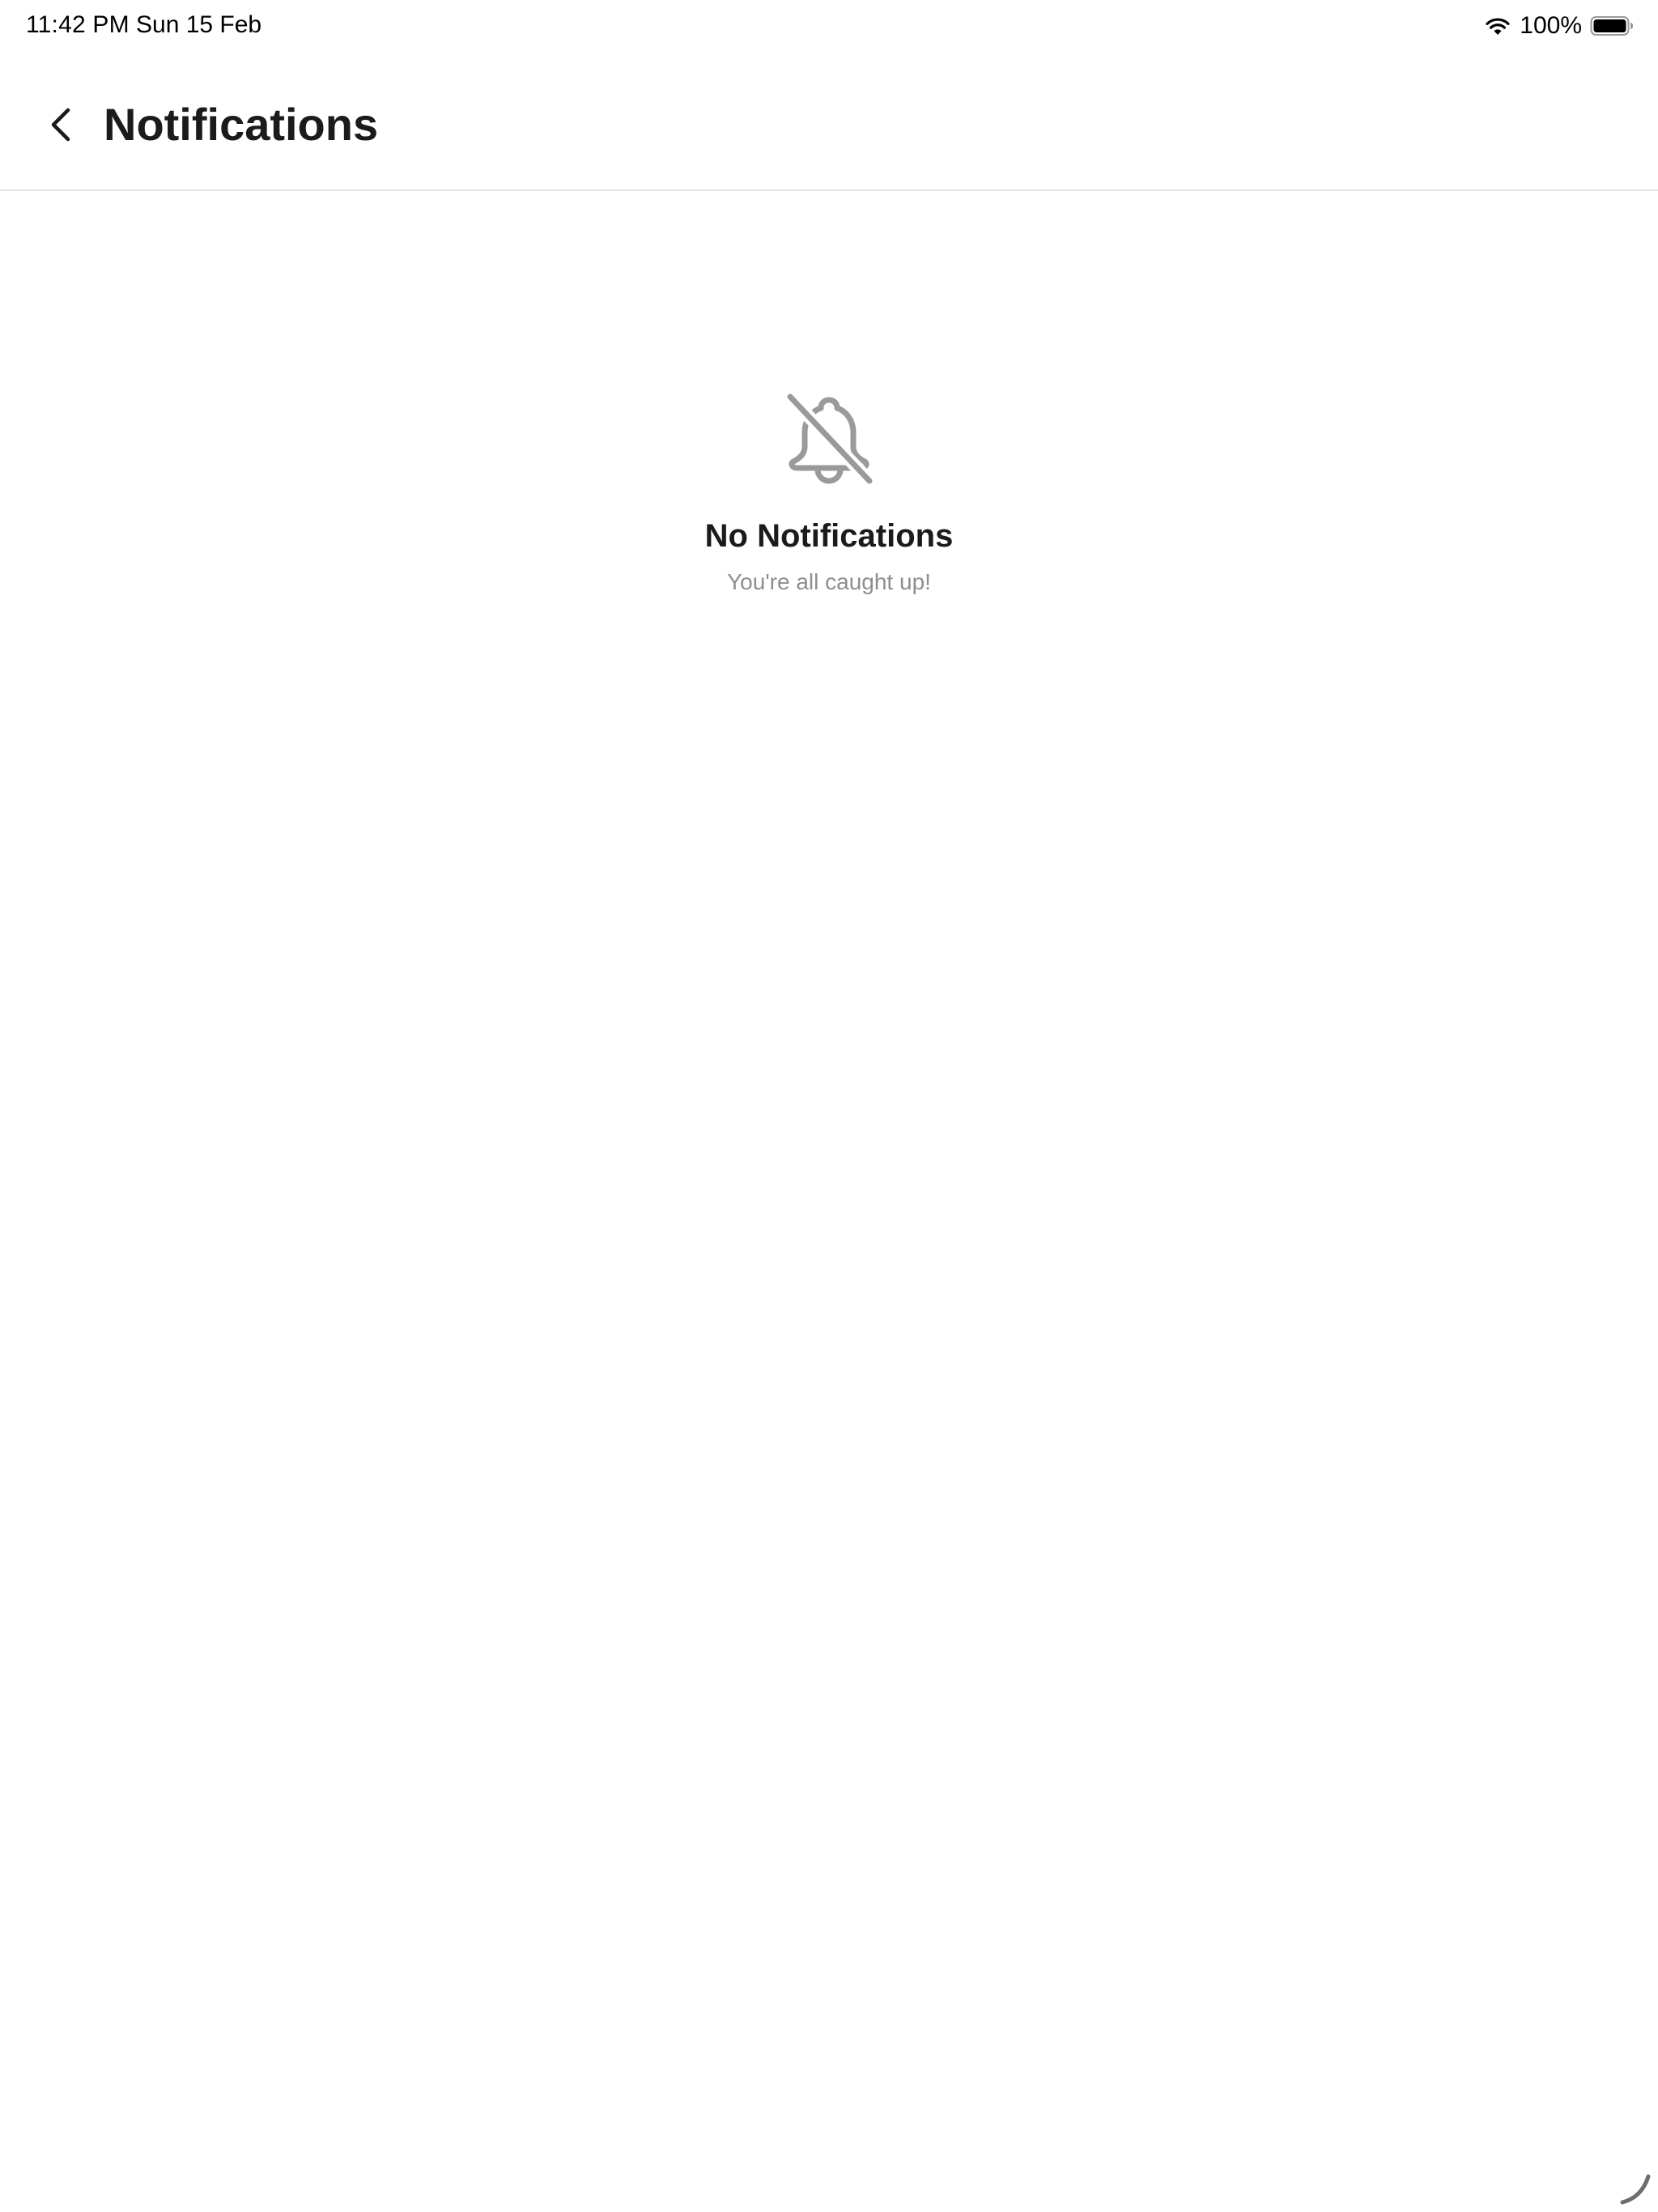 This screenshot has width=1658, height=2212. I want to click on back-button, so click(61, 125).